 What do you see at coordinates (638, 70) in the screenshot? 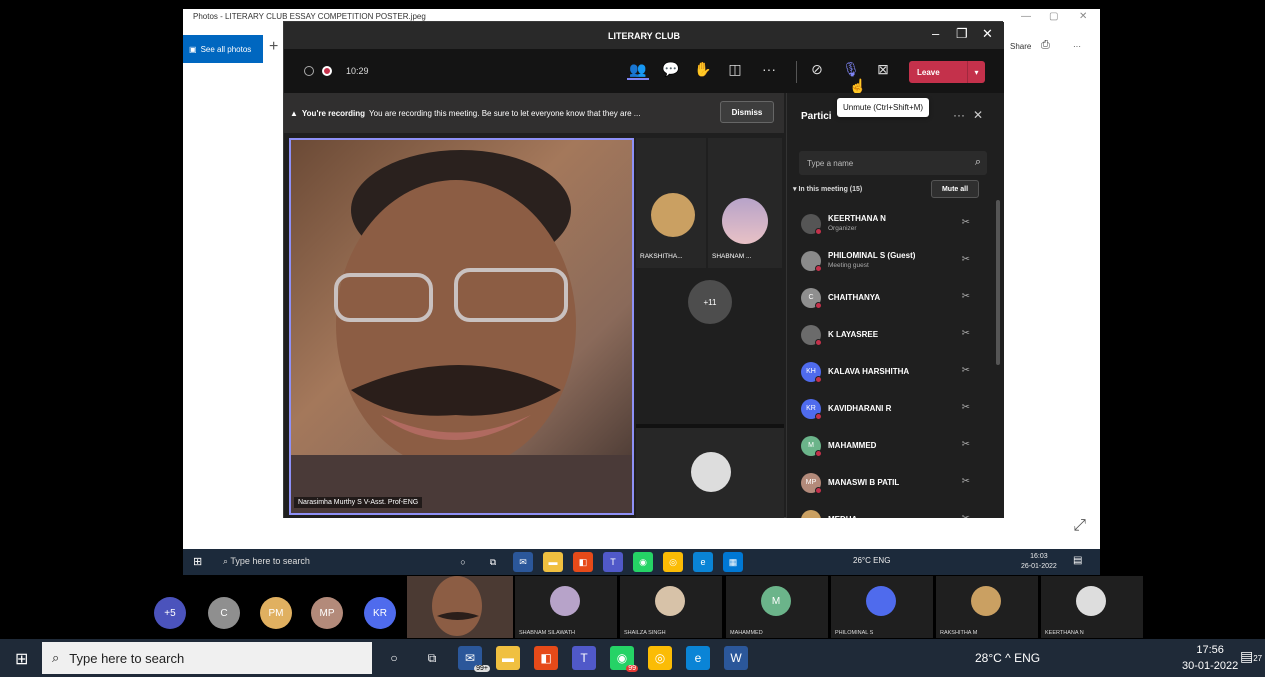
I see `participants-icon: 👥` at bounding box center [638, 70].